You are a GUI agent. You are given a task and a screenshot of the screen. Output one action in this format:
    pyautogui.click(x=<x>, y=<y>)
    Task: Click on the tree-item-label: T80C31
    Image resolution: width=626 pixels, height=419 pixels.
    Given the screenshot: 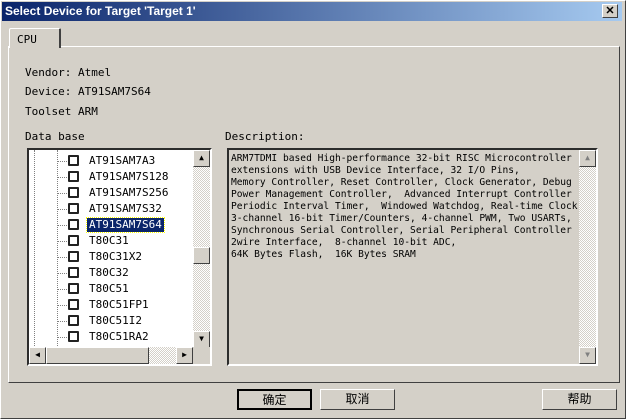 What is the action you would take?
    pyautogui.click(x=109, y=240)
    